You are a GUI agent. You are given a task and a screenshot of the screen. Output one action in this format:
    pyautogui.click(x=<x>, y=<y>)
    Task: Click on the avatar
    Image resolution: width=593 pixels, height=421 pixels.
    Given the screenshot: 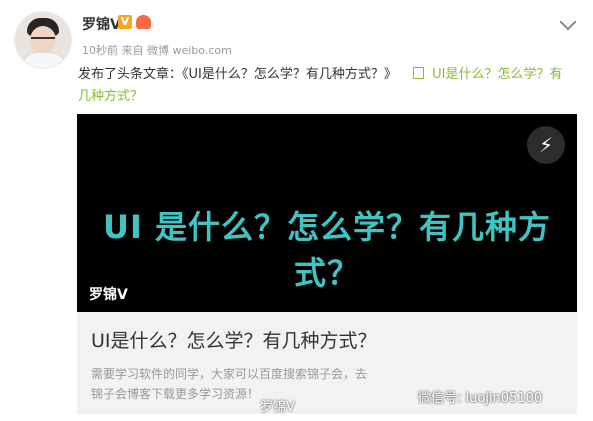 What is the action you would take?
    pyautogui.click(x=43, y=40)
    